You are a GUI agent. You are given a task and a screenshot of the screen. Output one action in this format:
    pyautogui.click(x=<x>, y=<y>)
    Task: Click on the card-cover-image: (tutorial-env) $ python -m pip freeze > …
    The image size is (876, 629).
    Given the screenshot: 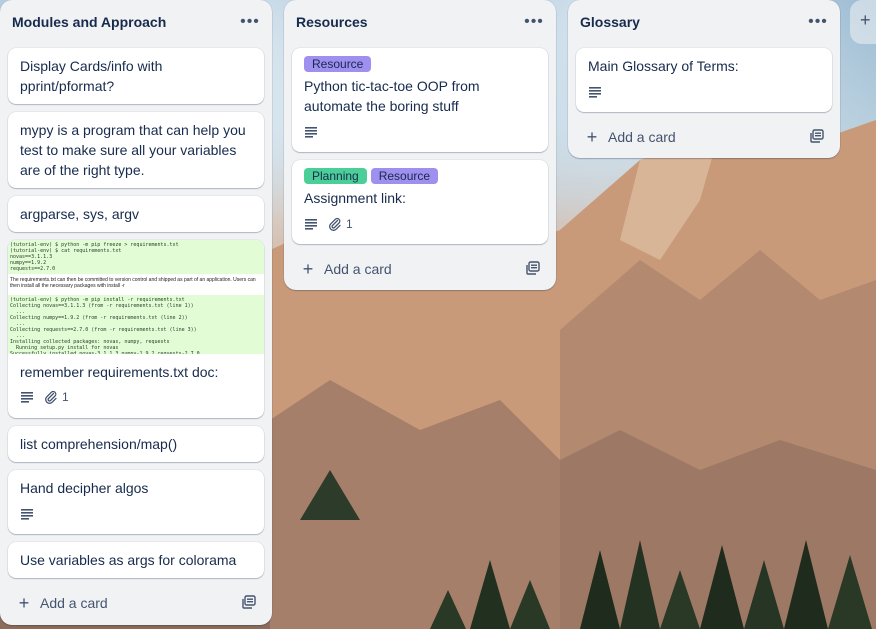 What is the action you would take?
    pyautogui.click(x=136, y=297)
    